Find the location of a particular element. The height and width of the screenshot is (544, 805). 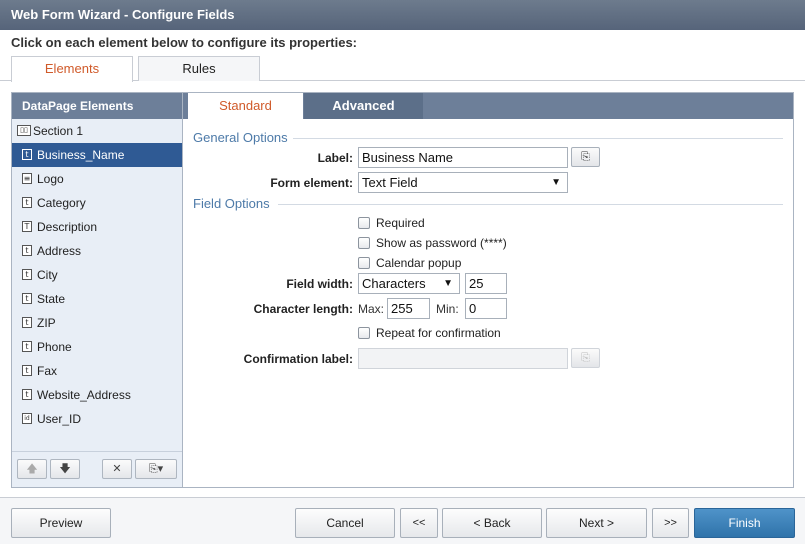

tree-item-label: ZIP is located at coordinates (46, 323).